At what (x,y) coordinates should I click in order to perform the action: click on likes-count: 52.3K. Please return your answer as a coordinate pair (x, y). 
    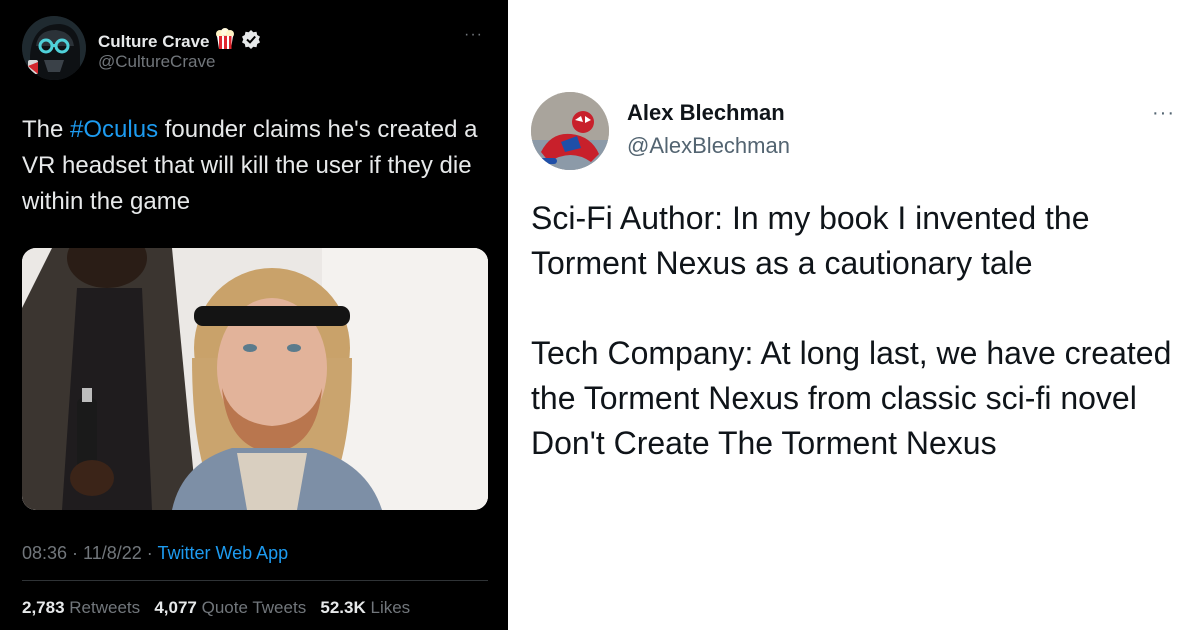
    Looking at the image, I should click on (343, 607).